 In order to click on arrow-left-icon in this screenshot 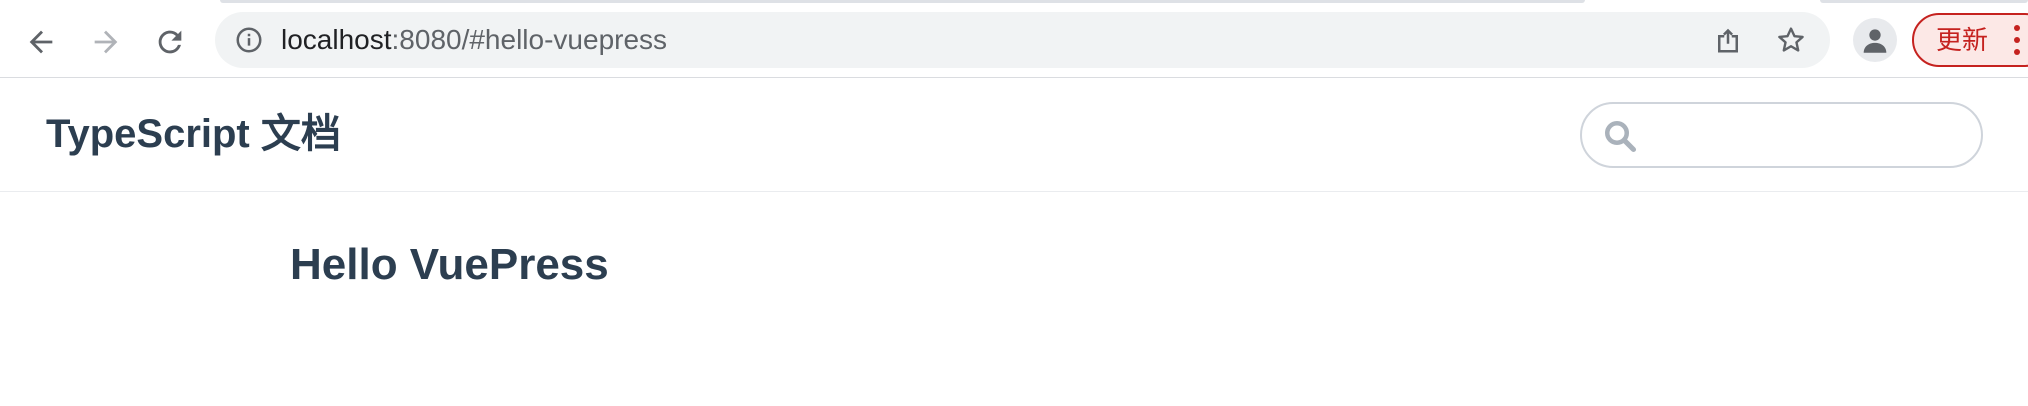, I will do `click(41, 42)`.